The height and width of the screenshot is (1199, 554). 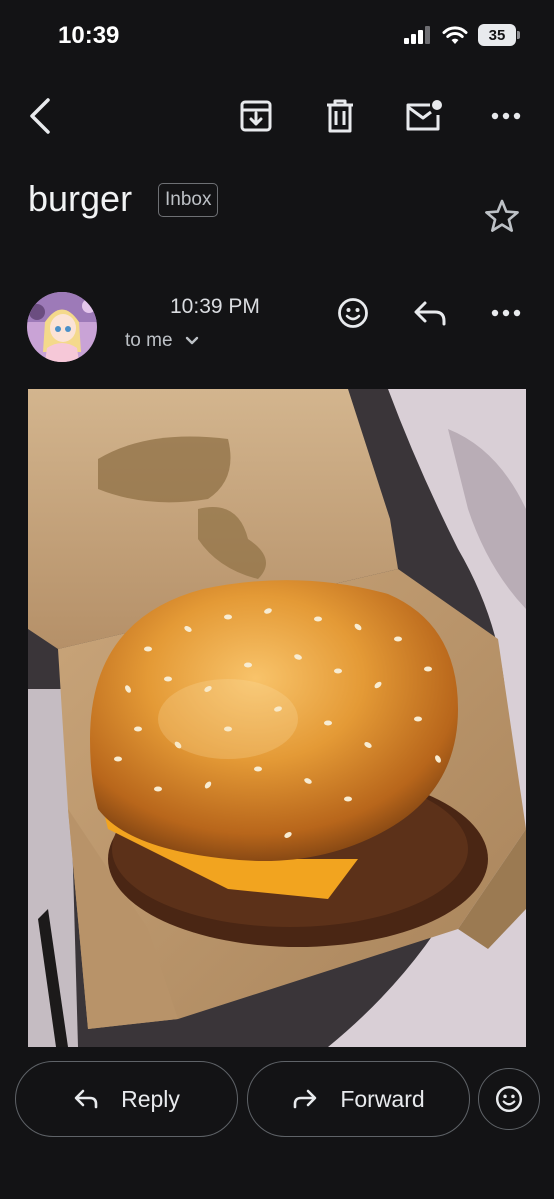 I want to click on status-time: 10:39, so click(x=89, y=35).